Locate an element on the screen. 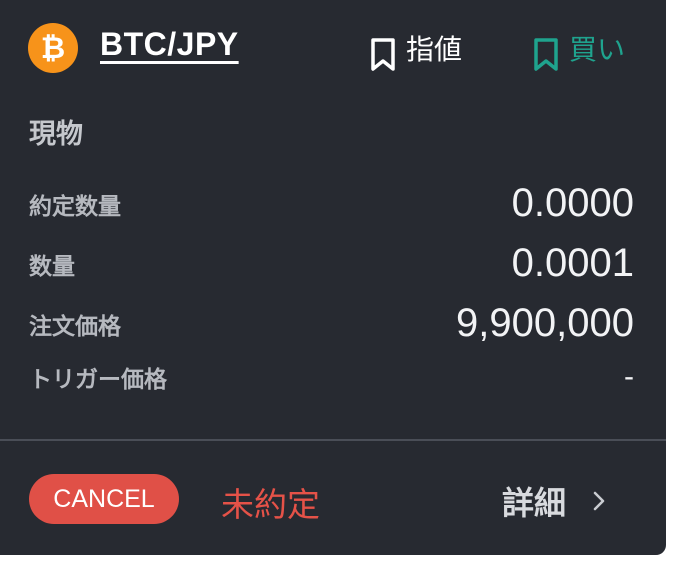 Image resolution: width=679 pixels, height=561 pixels. bitcoin-icon: ₿ is located at coordinates (53, 48).